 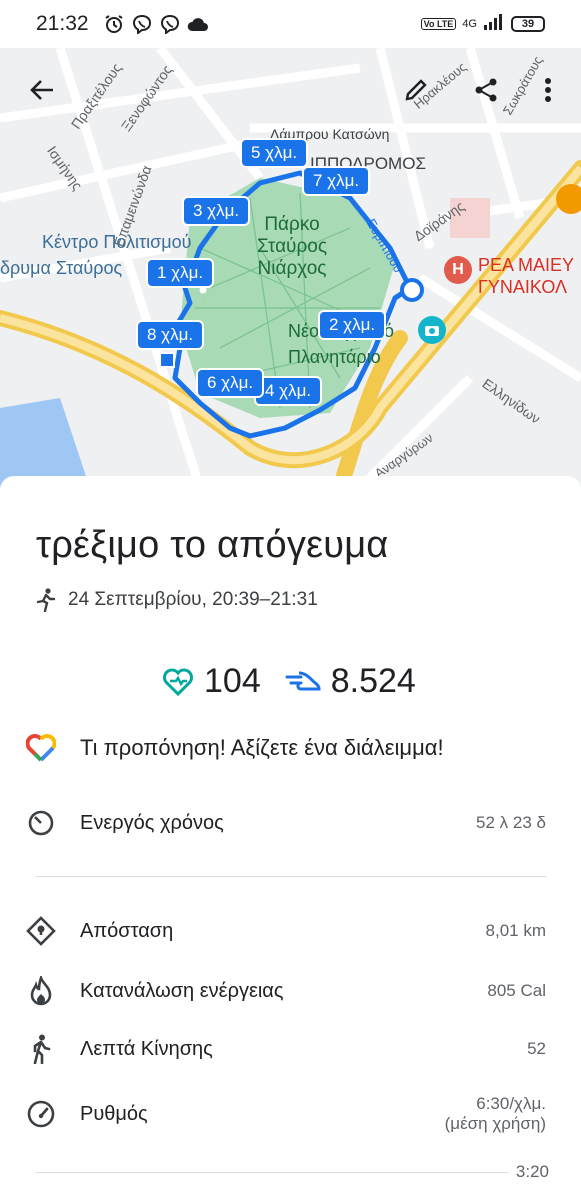 What do you see at coordinates (438, 24) in the screenshot?
I see `volte-icon: Vo LTE` at bounding box center [438, 24].